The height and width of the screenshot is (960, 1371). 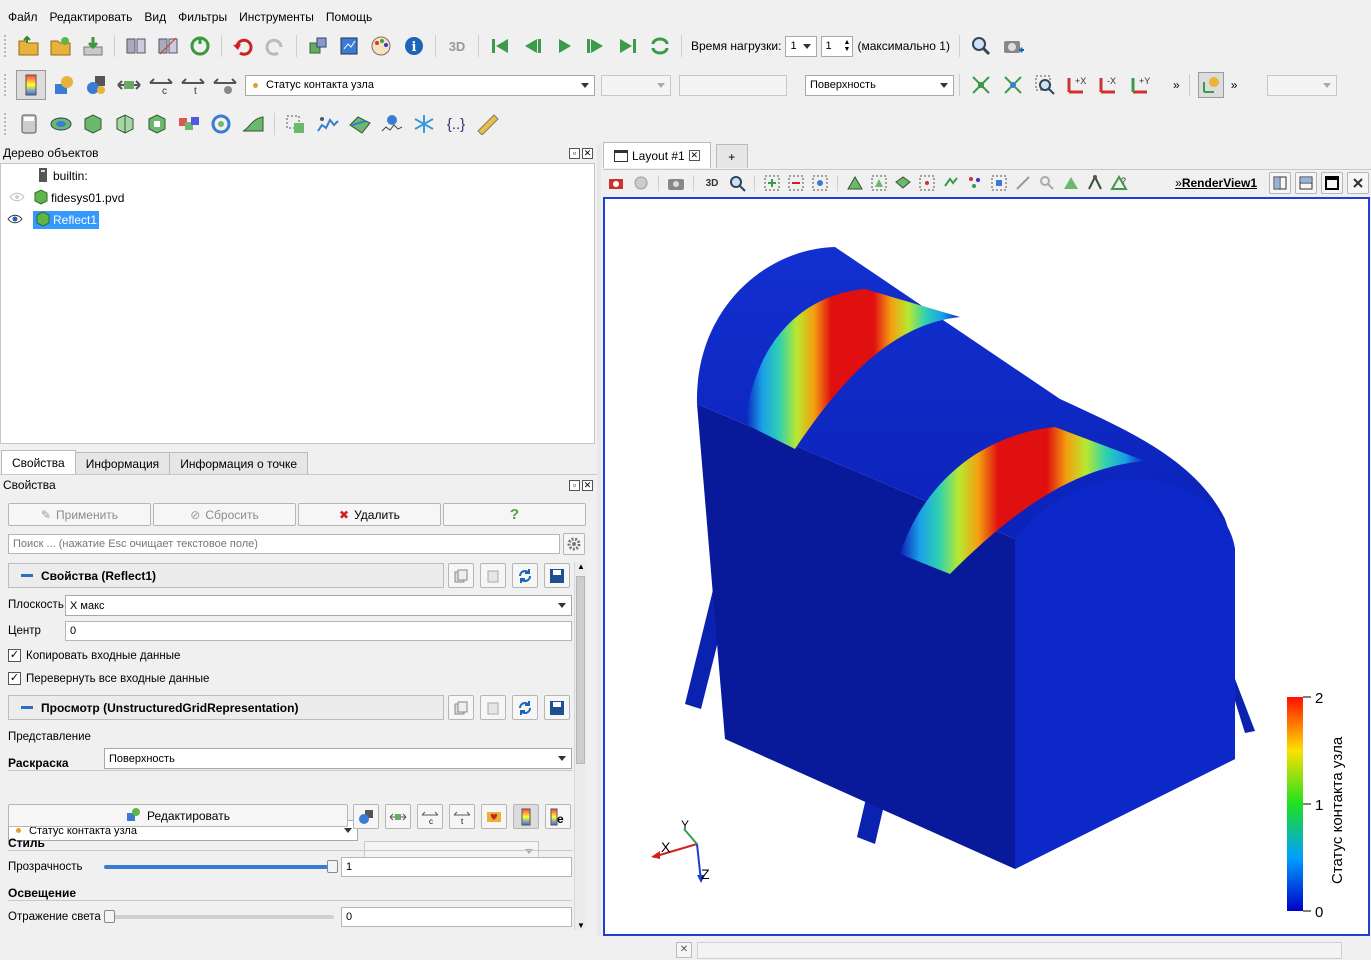 I want to click on toolbar-overflow: », so click(x=1176, y=85).